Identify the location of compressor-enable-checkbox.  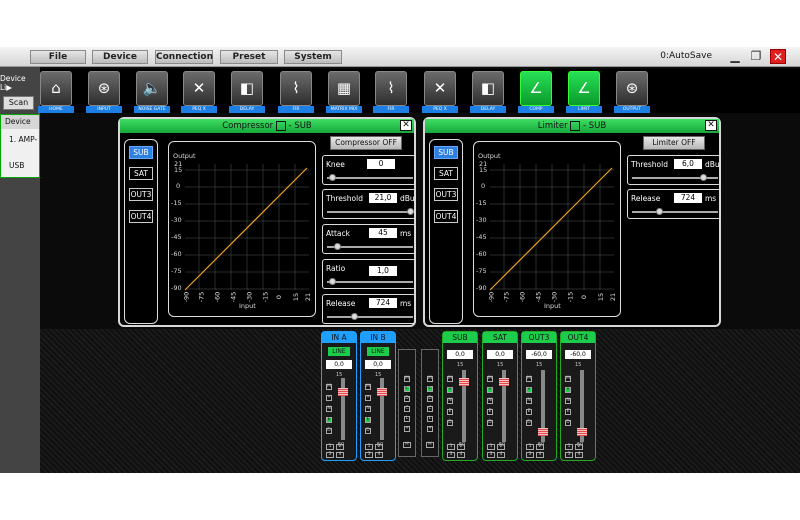
(280, 125).